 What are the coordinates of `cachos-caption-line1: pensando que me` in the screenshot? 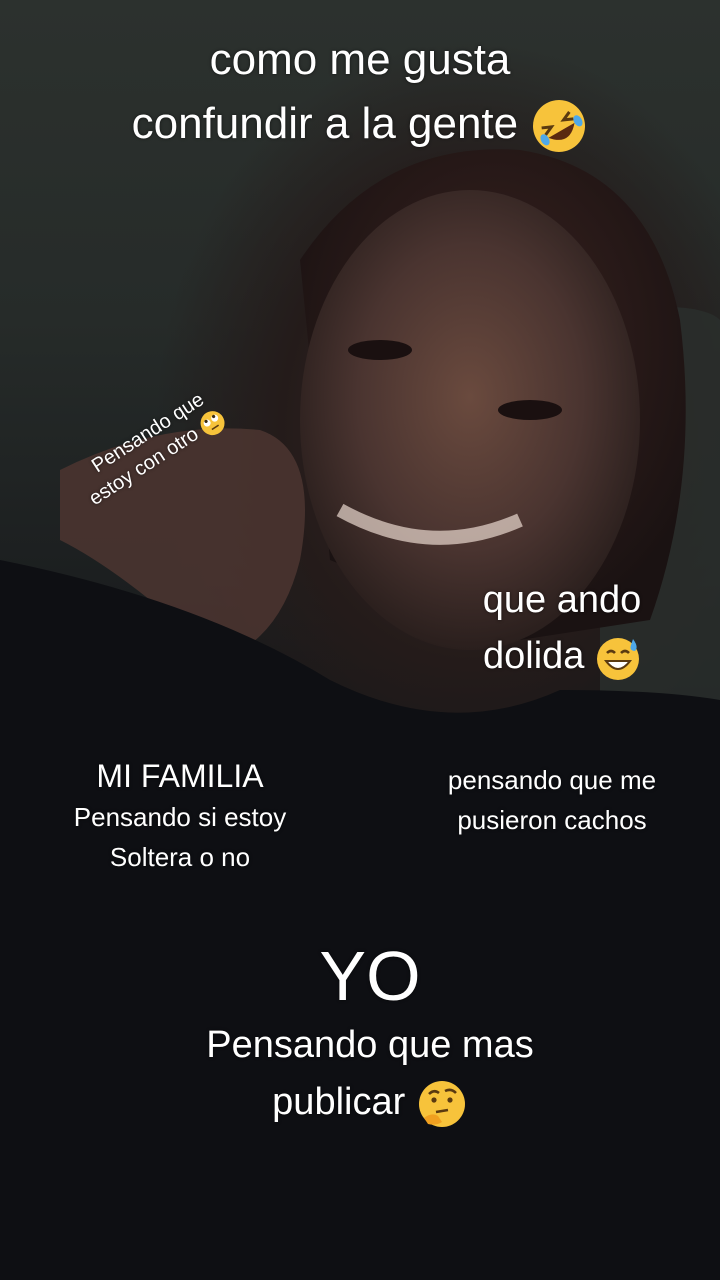 It's located at (552, 780).